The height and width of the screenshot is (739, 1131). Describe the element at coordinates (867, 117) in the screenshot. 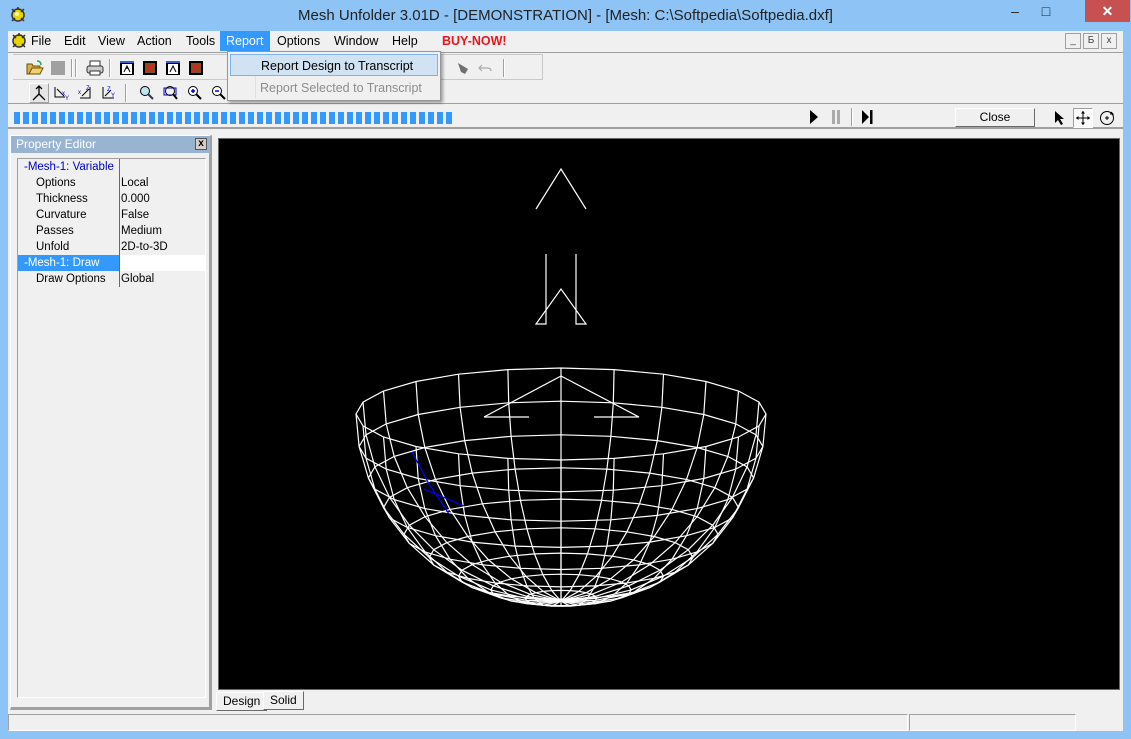

I see `step-forward-icon` at that location.